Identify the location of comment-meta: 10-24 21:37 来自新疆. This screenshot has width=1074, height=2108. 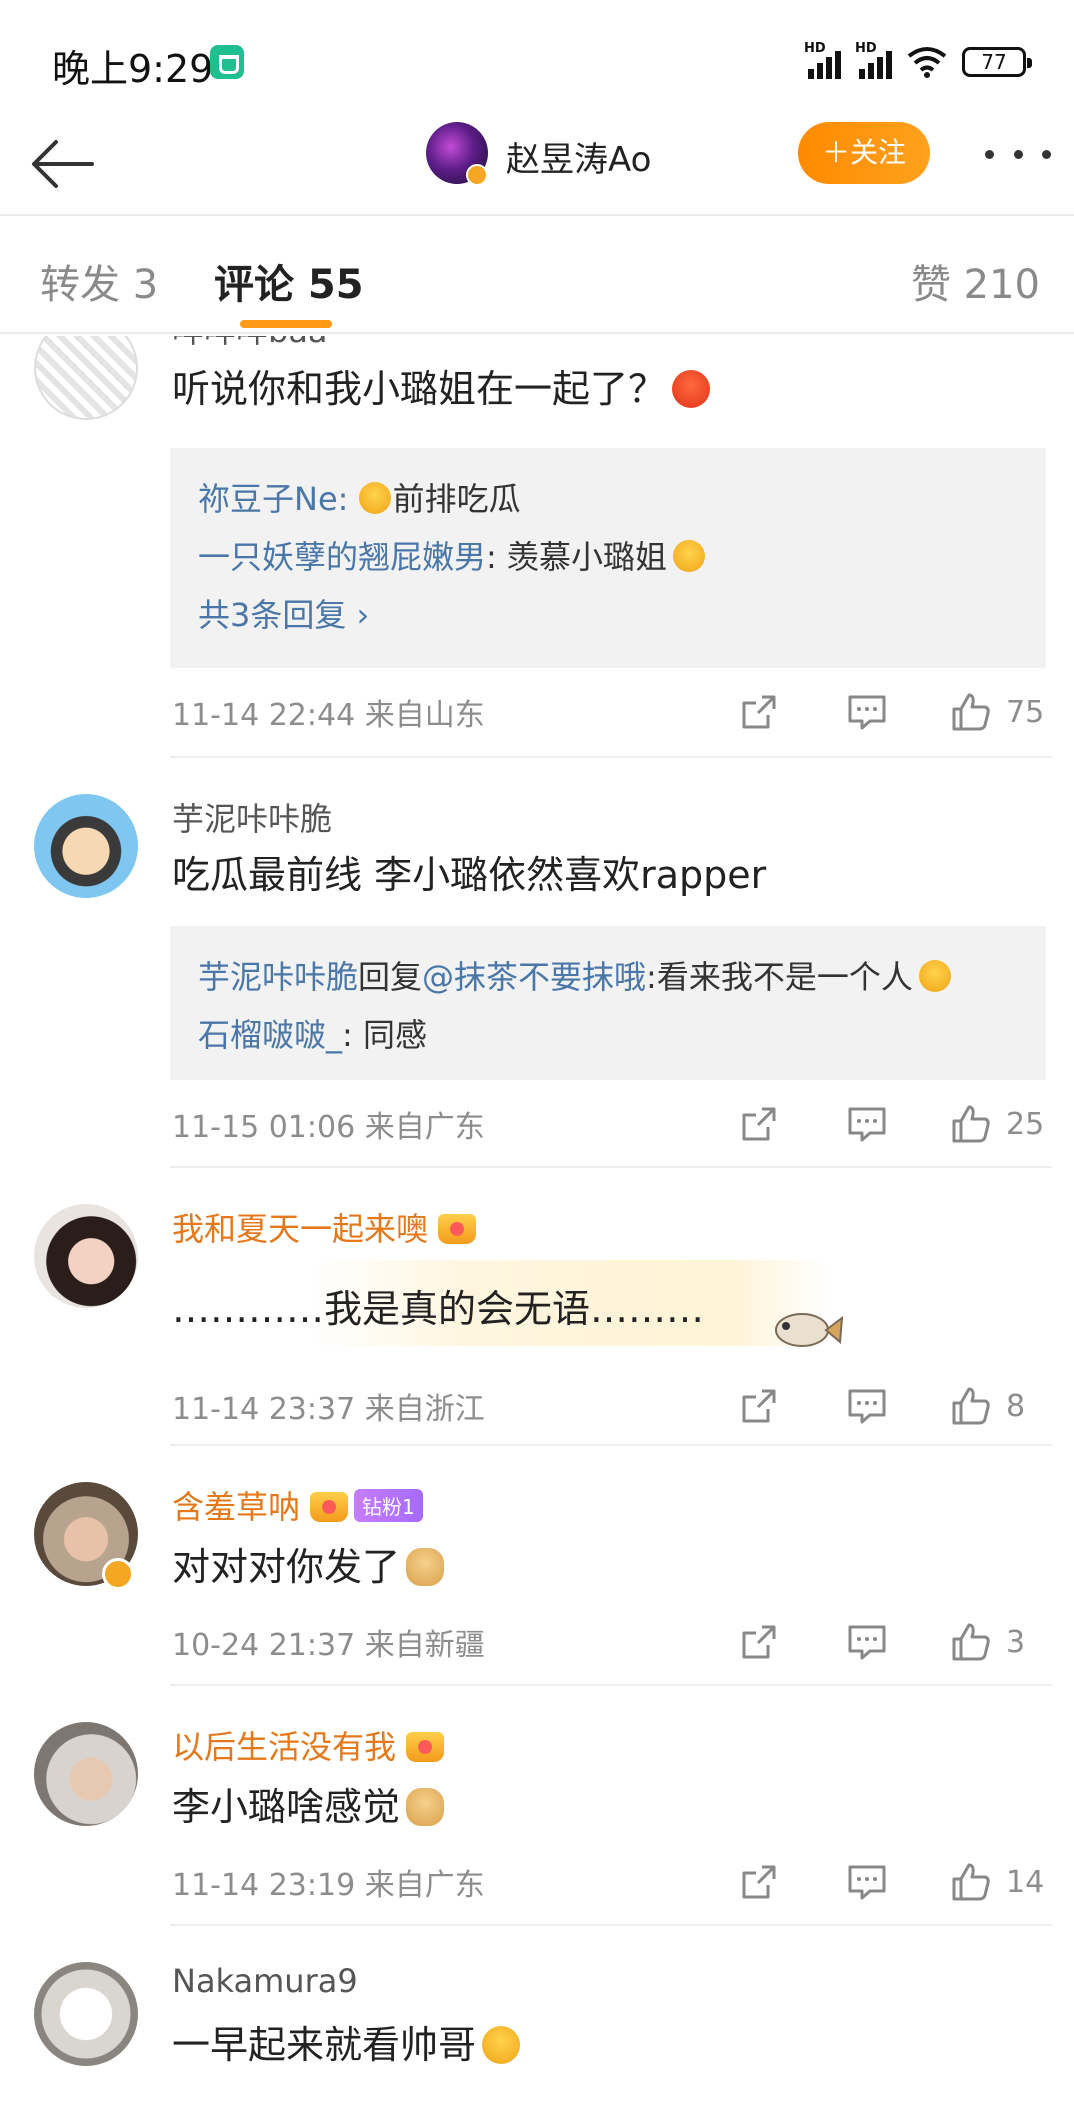
(328, 1645).